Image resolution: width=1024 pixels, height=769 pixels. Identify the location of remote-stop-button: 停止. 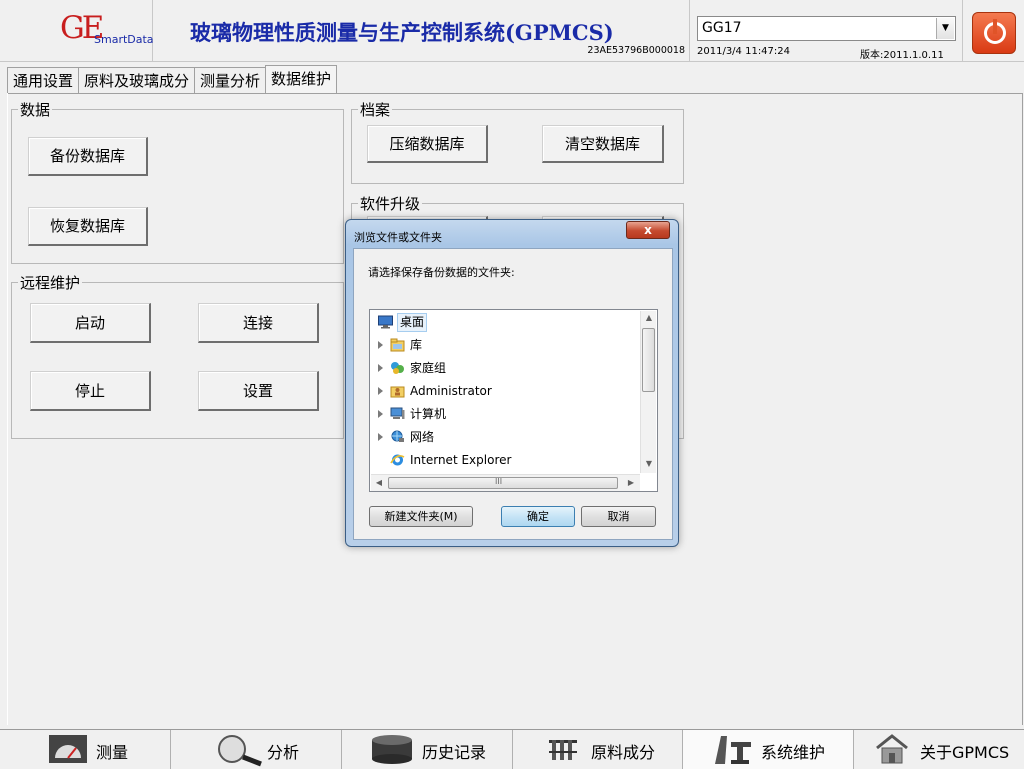
(90, 391).